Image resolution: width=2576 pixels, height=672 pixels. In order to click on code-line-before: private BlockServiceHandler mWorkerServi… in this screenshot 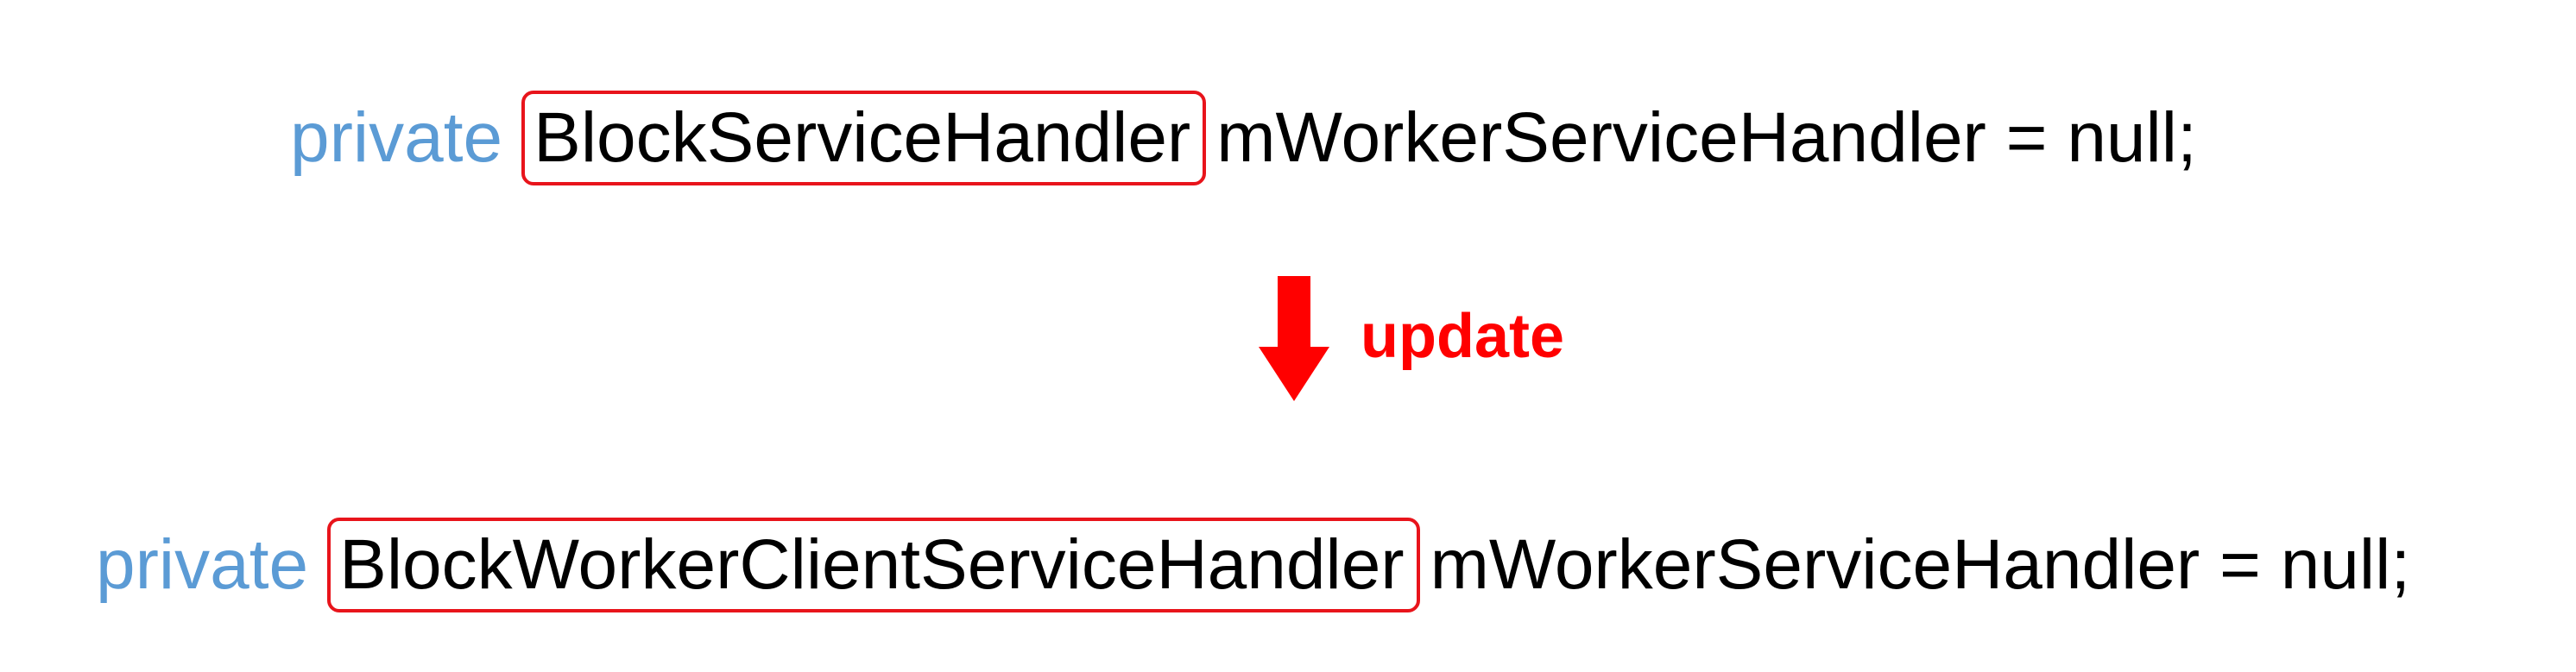, I will do `click(1243, 138)`.